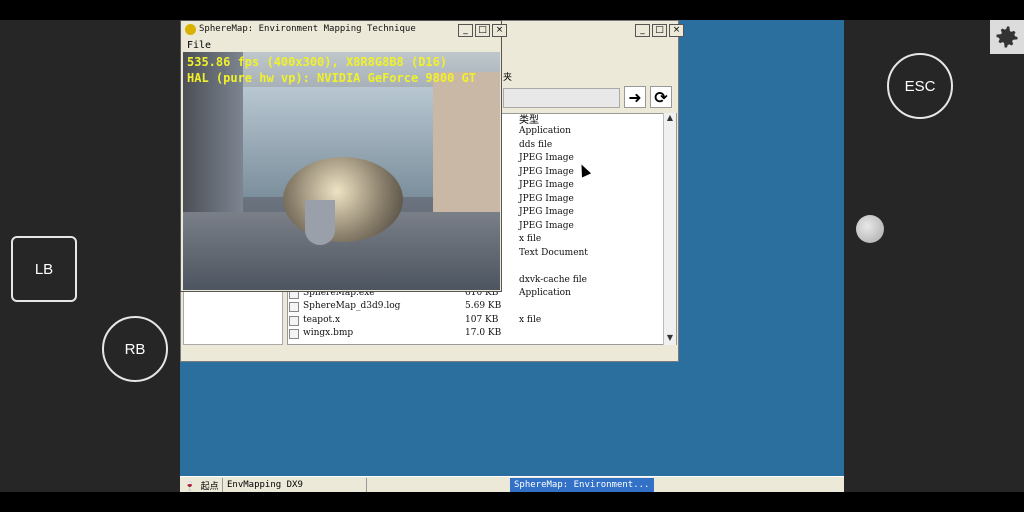 The width and height of the screenshot is (1024, 512). I want to click on scroll-up-icon: ▲, so click(670, 119).